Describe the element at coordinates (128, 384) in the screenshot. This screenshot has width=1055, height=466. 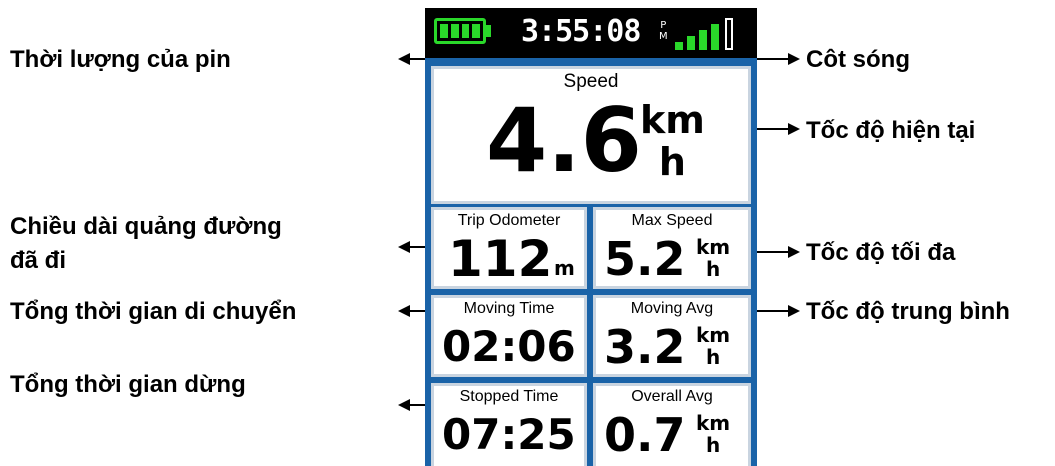
I see `stopped-time-annotation: Tổng thời gian dừng` at that location.